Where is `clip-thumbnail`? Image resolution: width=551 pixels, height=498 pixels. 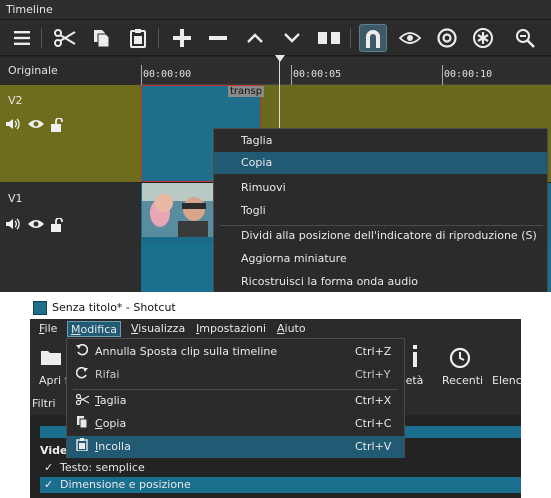 clip-thumbnail is located at coordinates (178, 210).